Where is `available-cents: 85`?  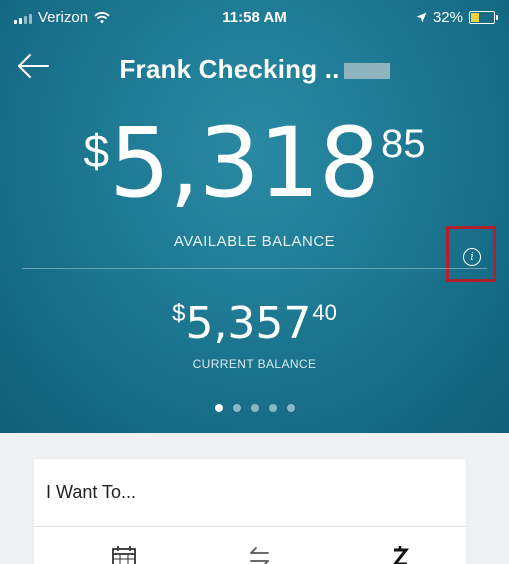 available-cents: 85 is located at coordinates (403, 144).